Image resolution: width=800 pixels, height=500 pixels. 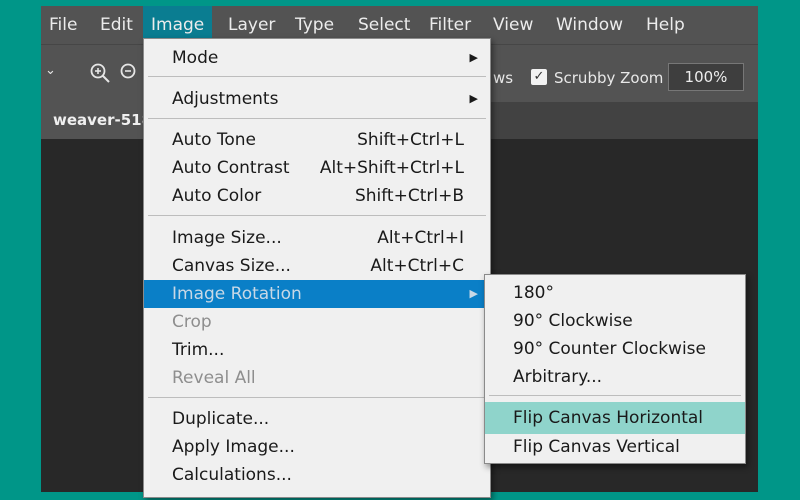 What do you see at coordinates (317, 168) in the screenshot?
I see `menu-item-auto-contrast: Auto Contrast Alt+Shift+Ctrl+L` at bounding box center [317, 168].